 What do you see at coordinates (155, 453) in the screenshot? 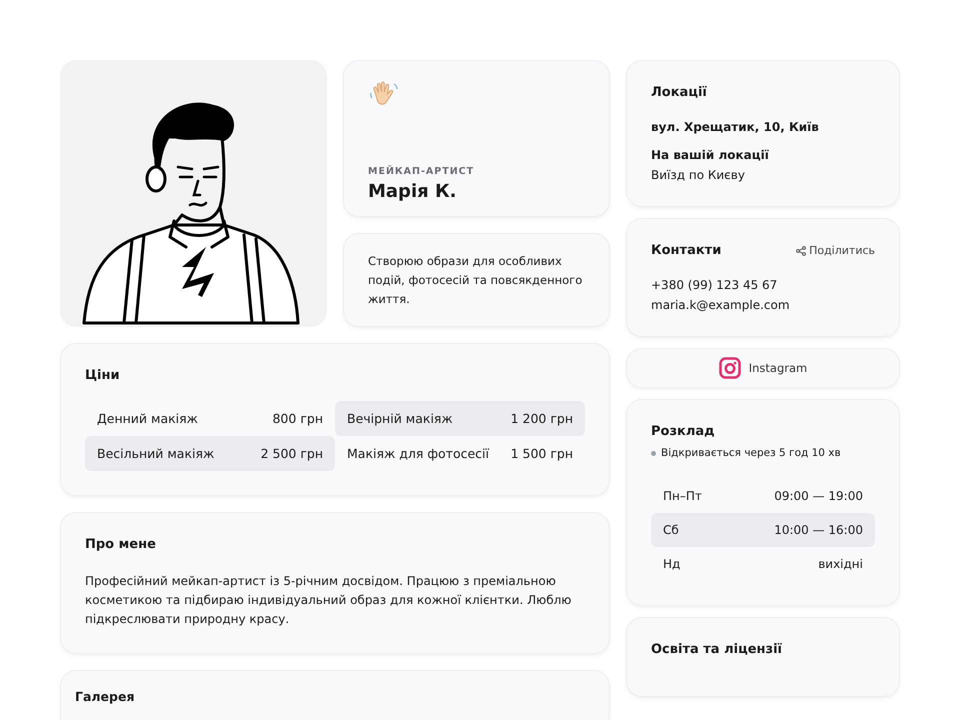
I see `service-name: Весільний макіяж` at bounding box center [155, 453].